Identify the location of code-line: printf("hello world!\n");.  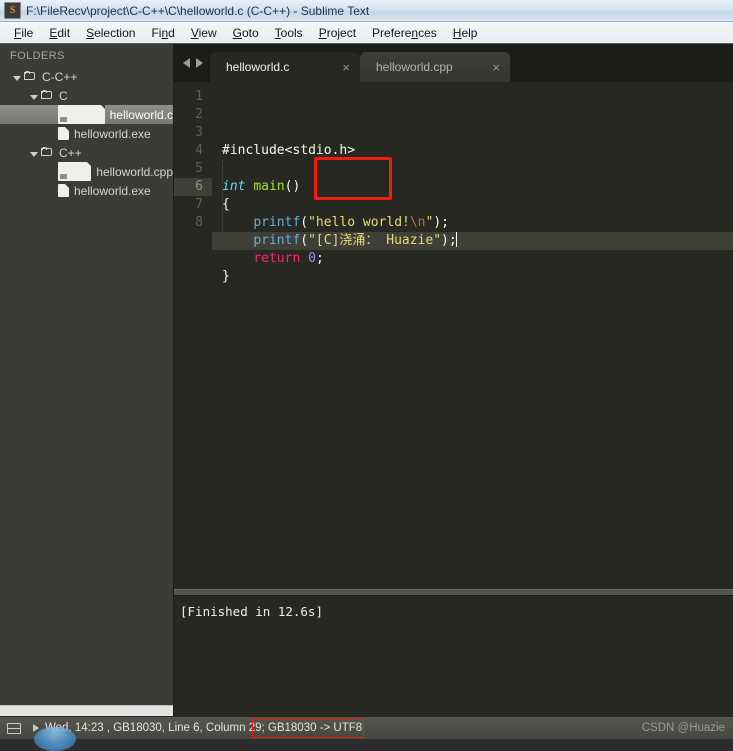
(477, 223).